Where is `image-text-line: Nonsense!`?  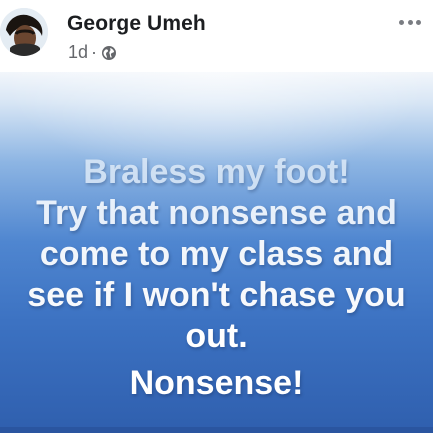
image-text-line: Nonsense! is located at coordinates (216, 383).